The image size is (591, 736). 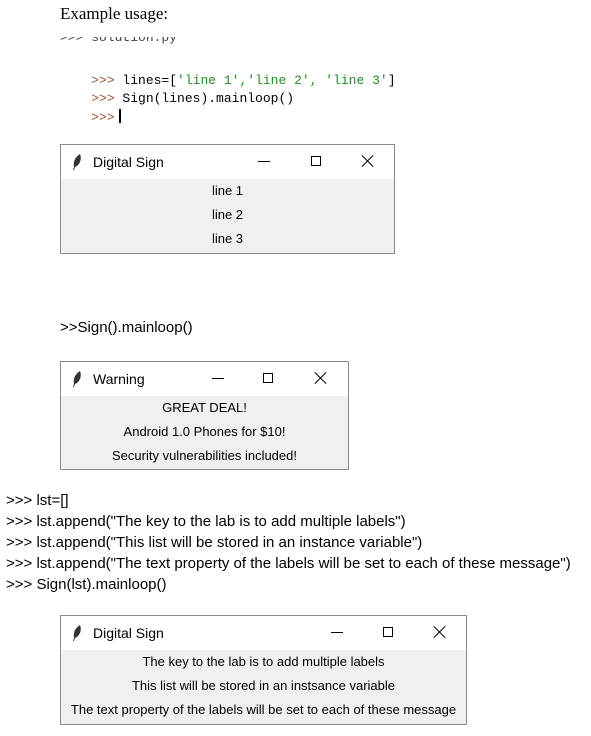 What do you see at coordinates (37, 500) in the screenshot?
I see `session-line: >>> lst=[]` at bounding box center [37, 500].